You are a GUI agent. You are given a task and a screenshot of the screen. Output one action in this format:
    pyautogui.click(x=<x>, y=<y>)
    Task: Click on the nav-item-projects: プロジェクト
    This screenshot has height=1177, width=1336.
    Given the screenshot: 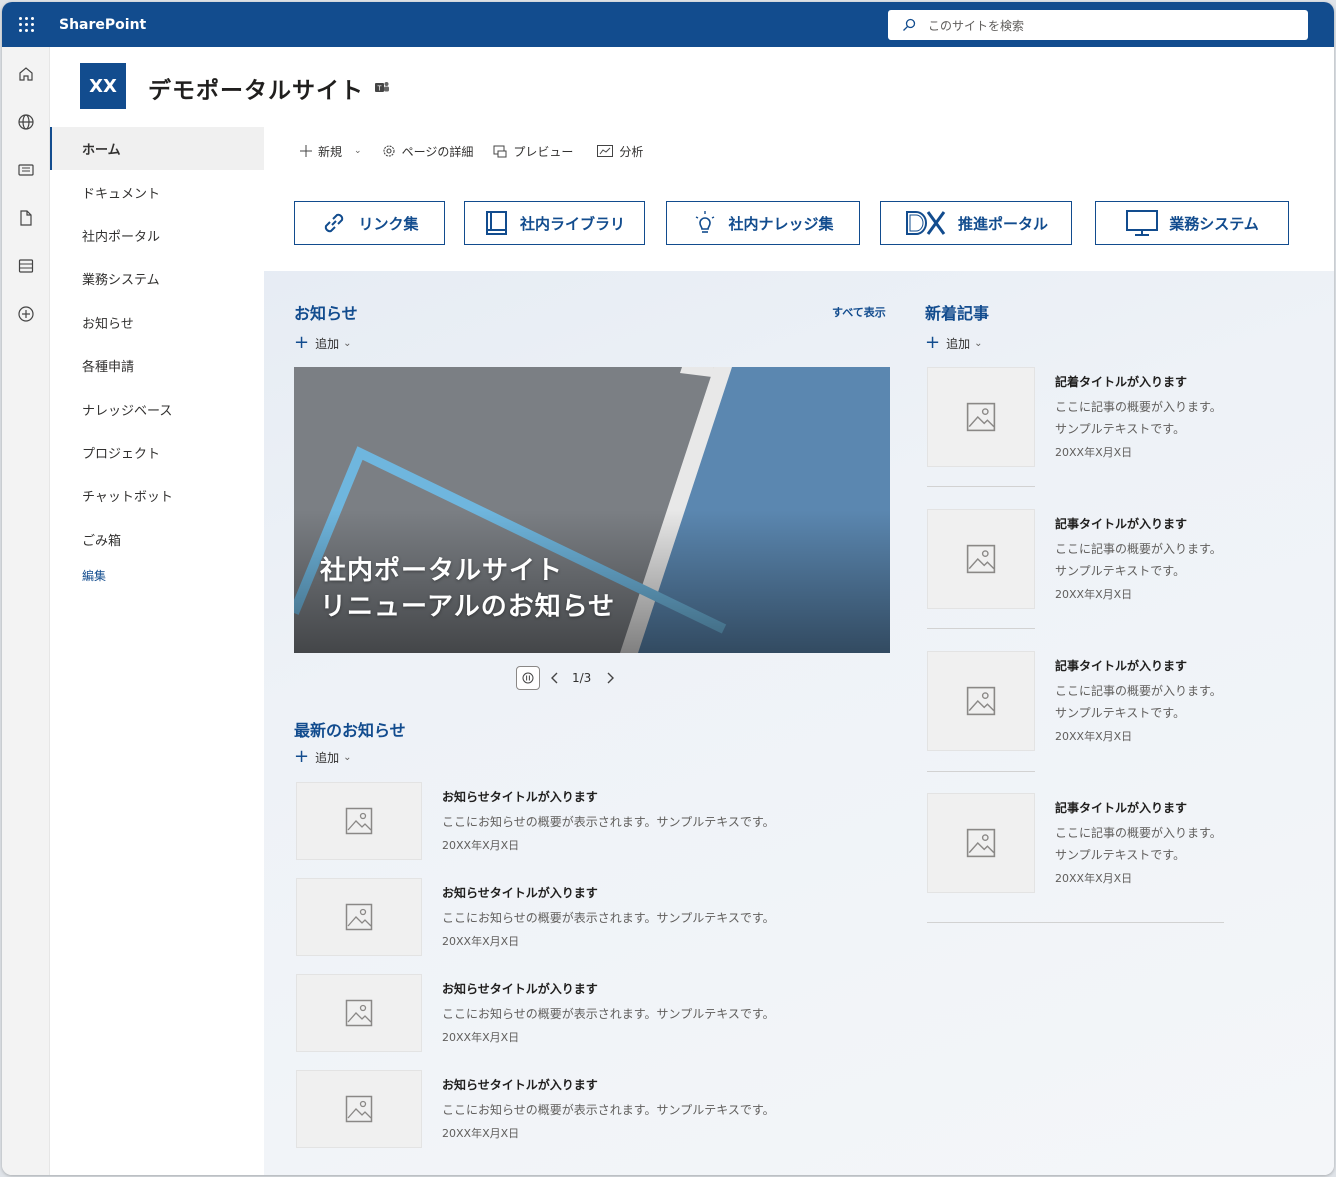 What is the action you would take?
    pyautogui.click(x=157, y=452)
    